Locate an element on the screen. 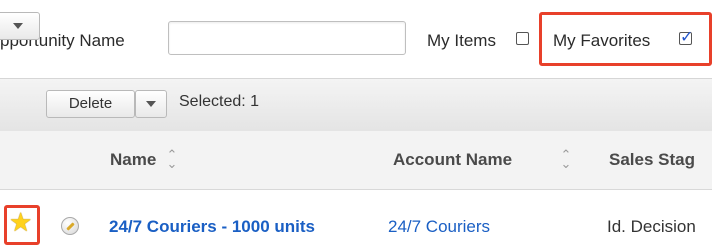 The width and height of the screenshot is (712, 248). column-header-account-name: Account Name is located at coordinates (452, 160).